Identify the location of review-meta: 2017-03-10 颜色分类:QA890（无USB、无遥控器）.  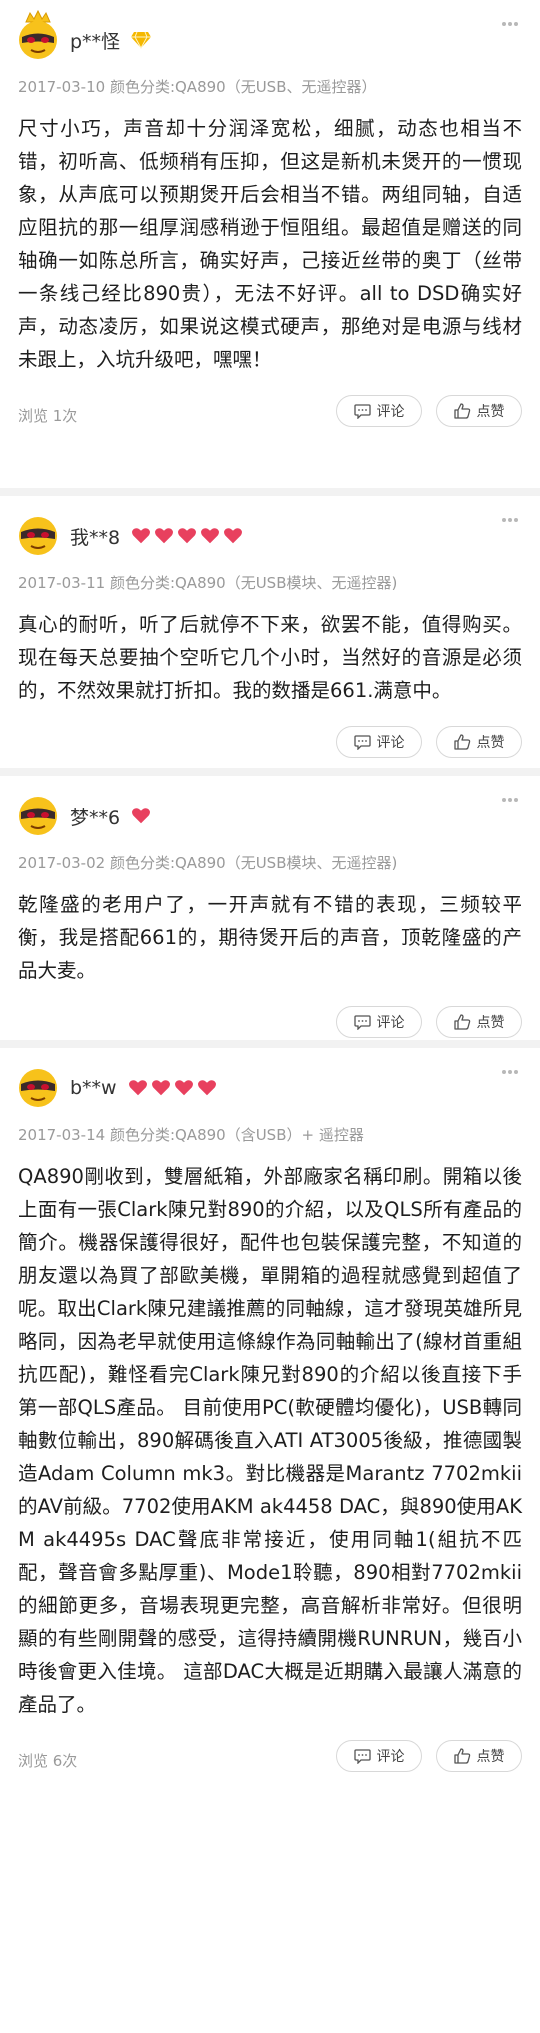
(197, 87).